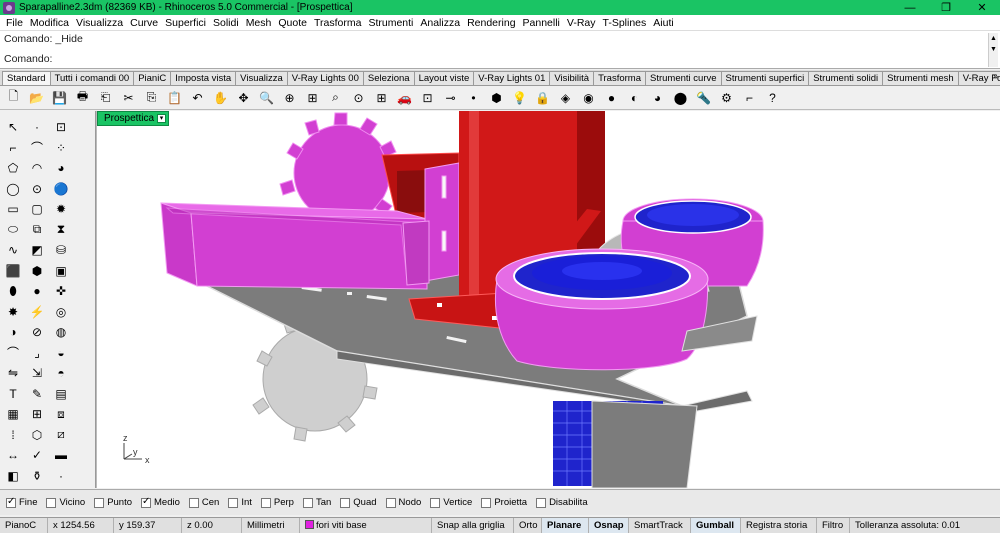 This screenshot has height=533, width=1000. Describe the element at coordinates (128, 97) in the screenshot. I see `cut-icon: ✂` at that location.